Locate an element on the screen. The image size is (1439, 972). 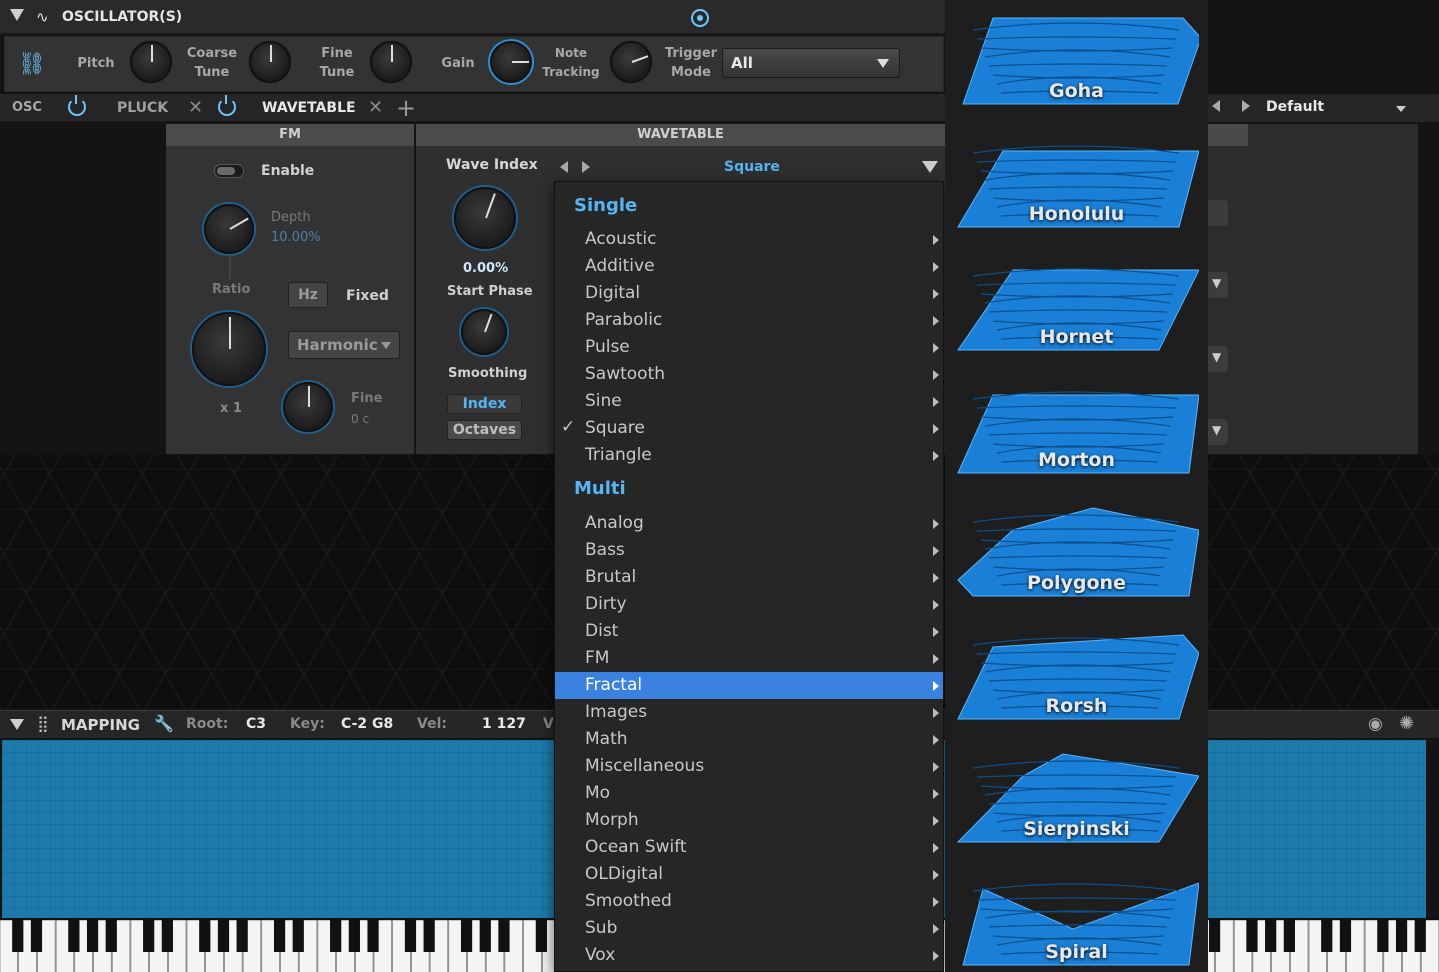
fm-fine-knob is located at coordinates (308, 407).